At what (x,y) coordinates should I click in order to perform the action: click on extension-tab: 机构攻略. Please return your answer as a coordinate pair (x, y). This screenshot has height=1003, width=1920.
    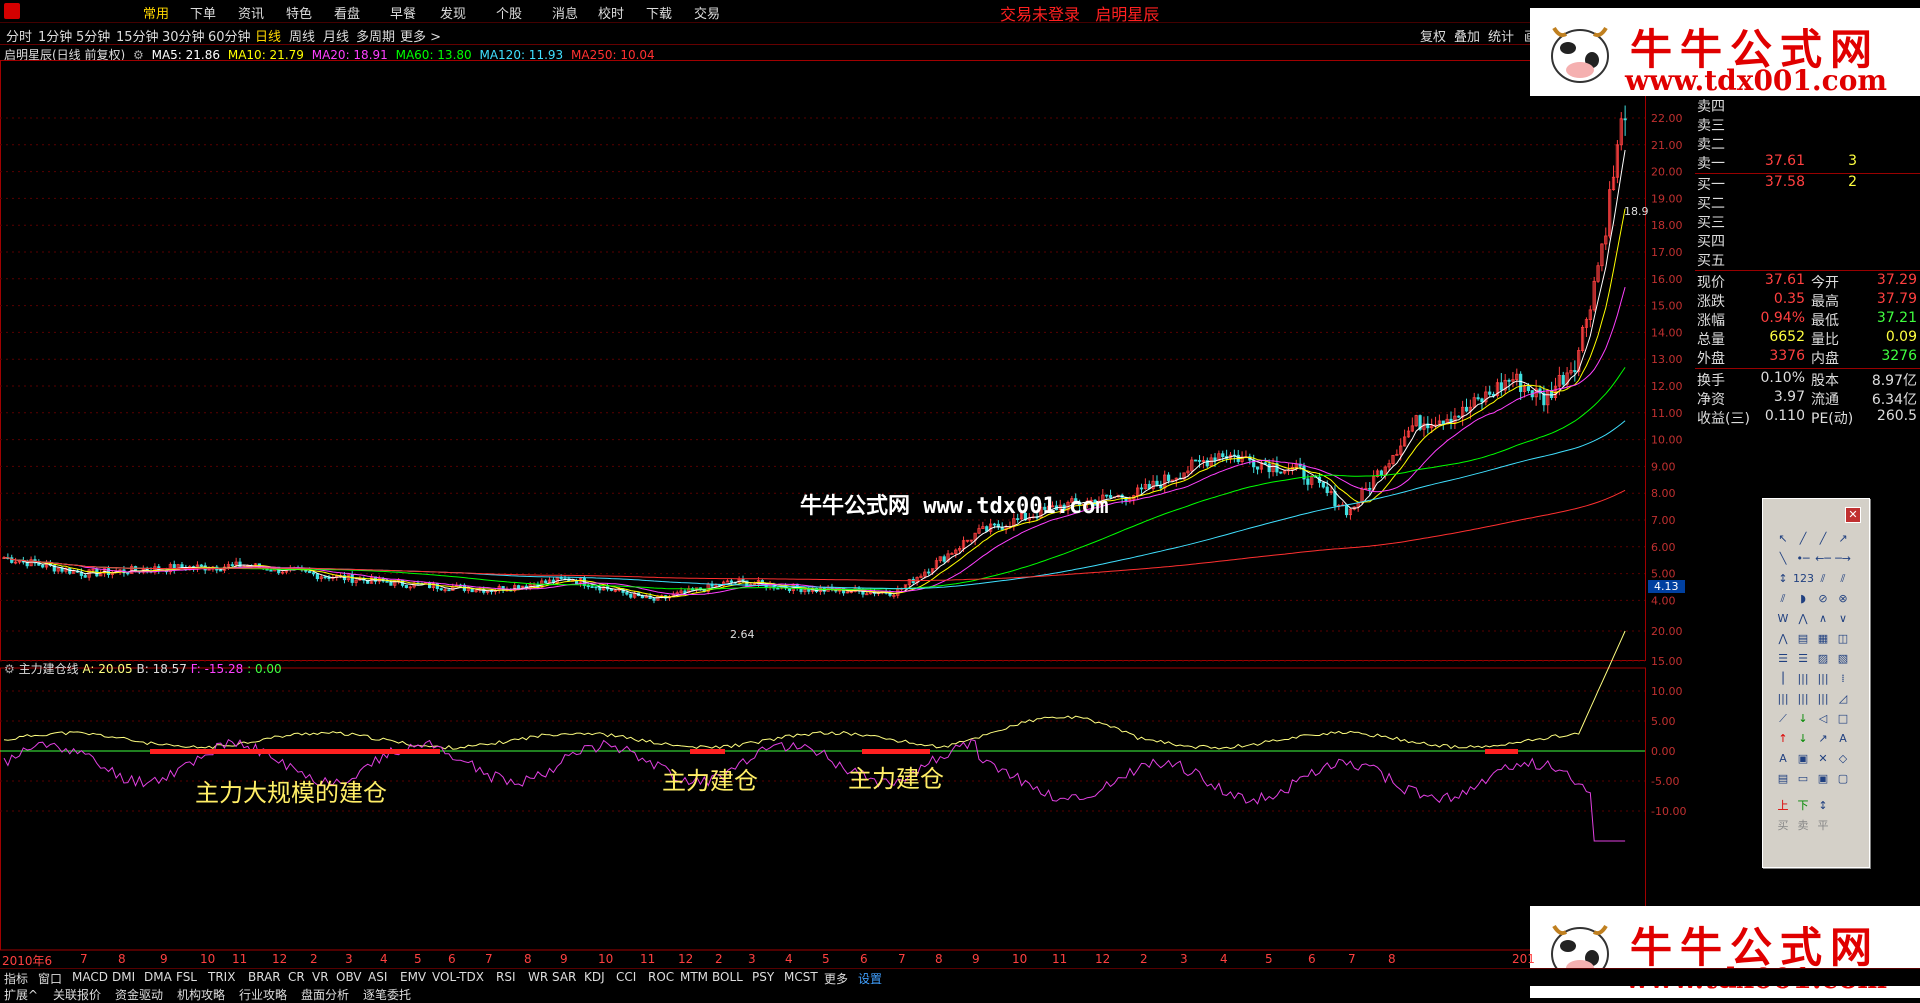
    Looking at the image, I should click on (201, 994).